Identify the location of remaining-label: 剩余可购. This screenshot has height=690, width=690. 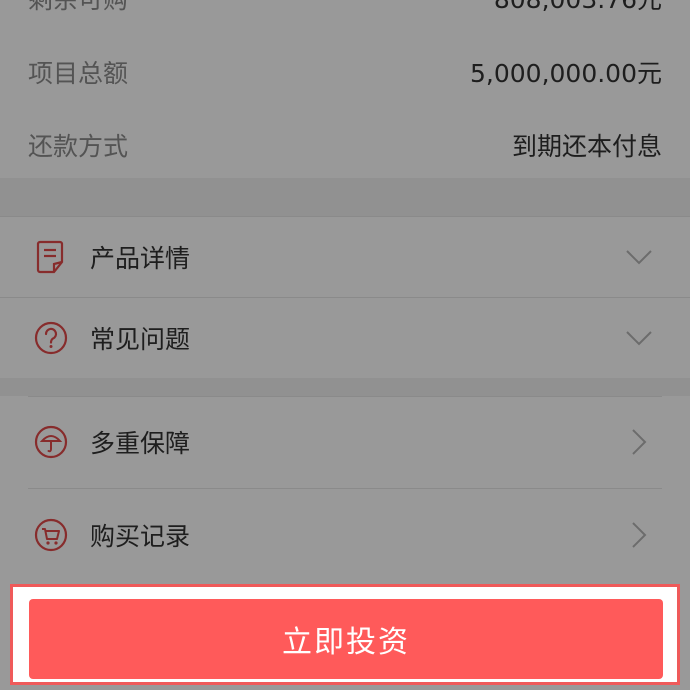
(78, 8).